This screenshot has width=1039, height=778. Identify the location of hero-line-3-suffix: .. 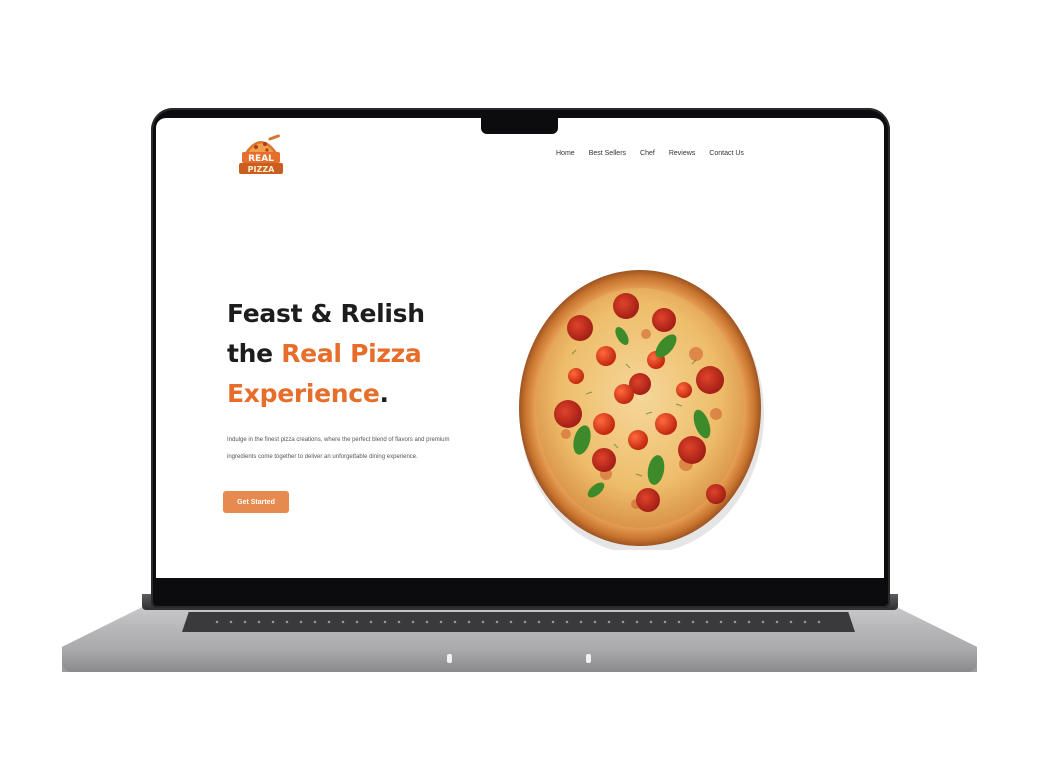
(384, 393).